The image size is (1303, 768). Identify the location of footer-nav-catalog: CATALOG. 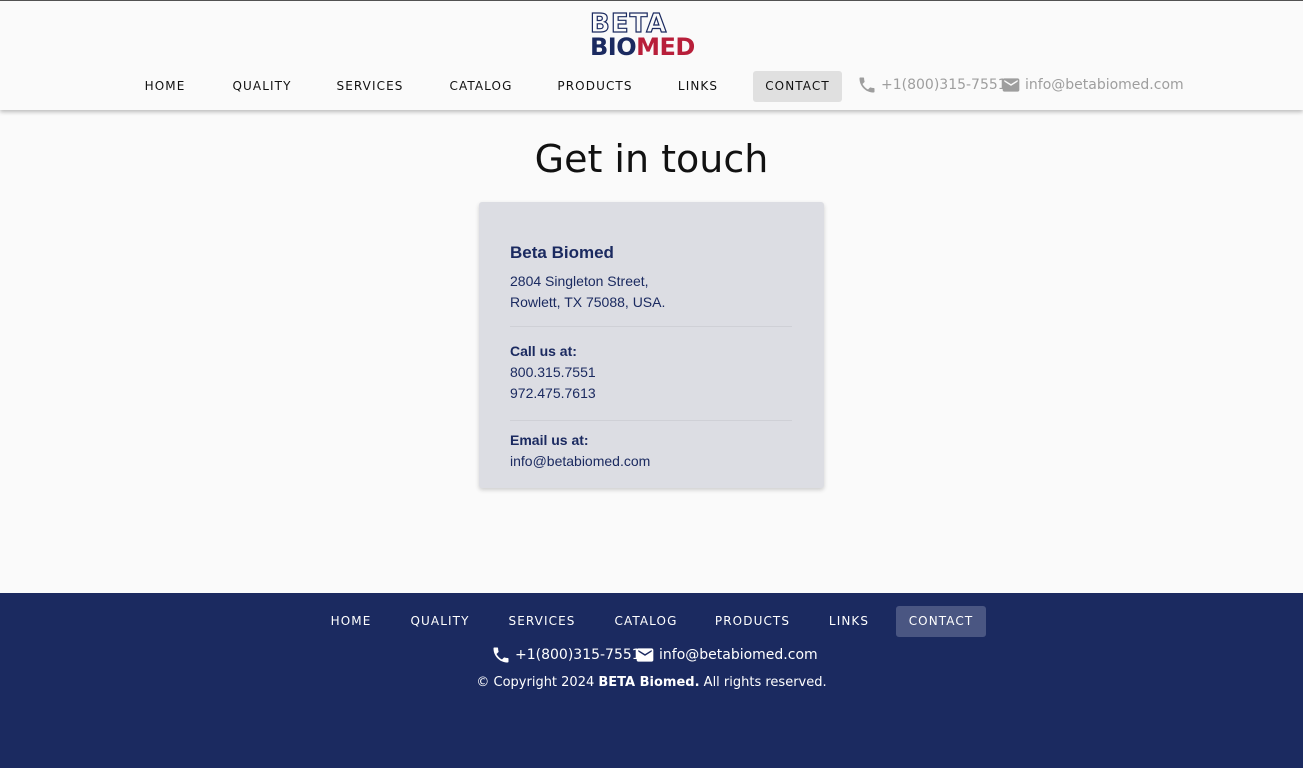
(646, 621).